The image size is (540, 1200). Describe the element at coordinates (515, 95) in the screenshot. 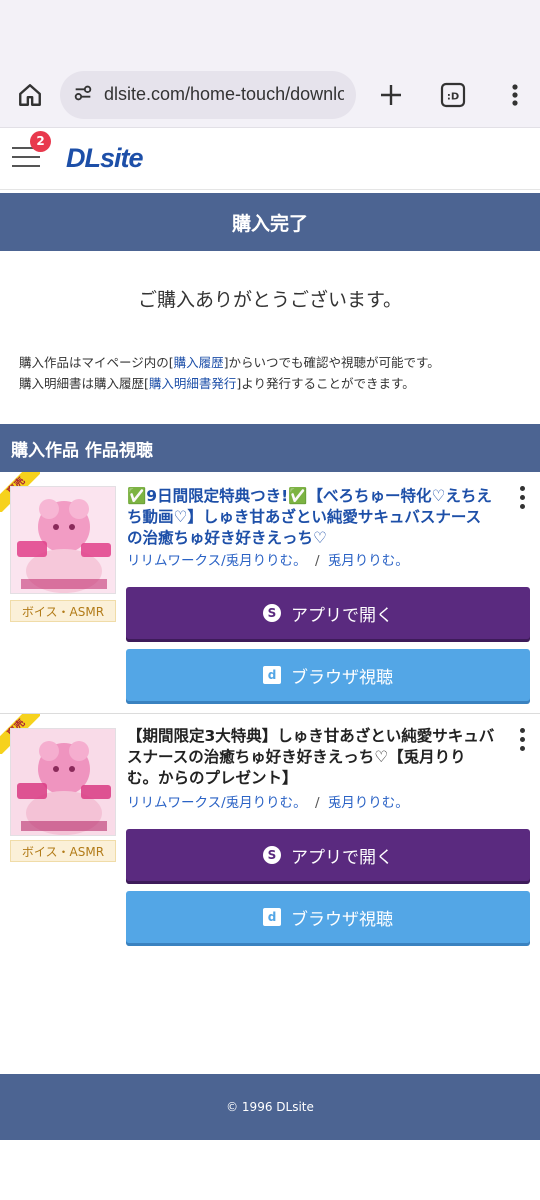

I see `more-options-icon` at that location.